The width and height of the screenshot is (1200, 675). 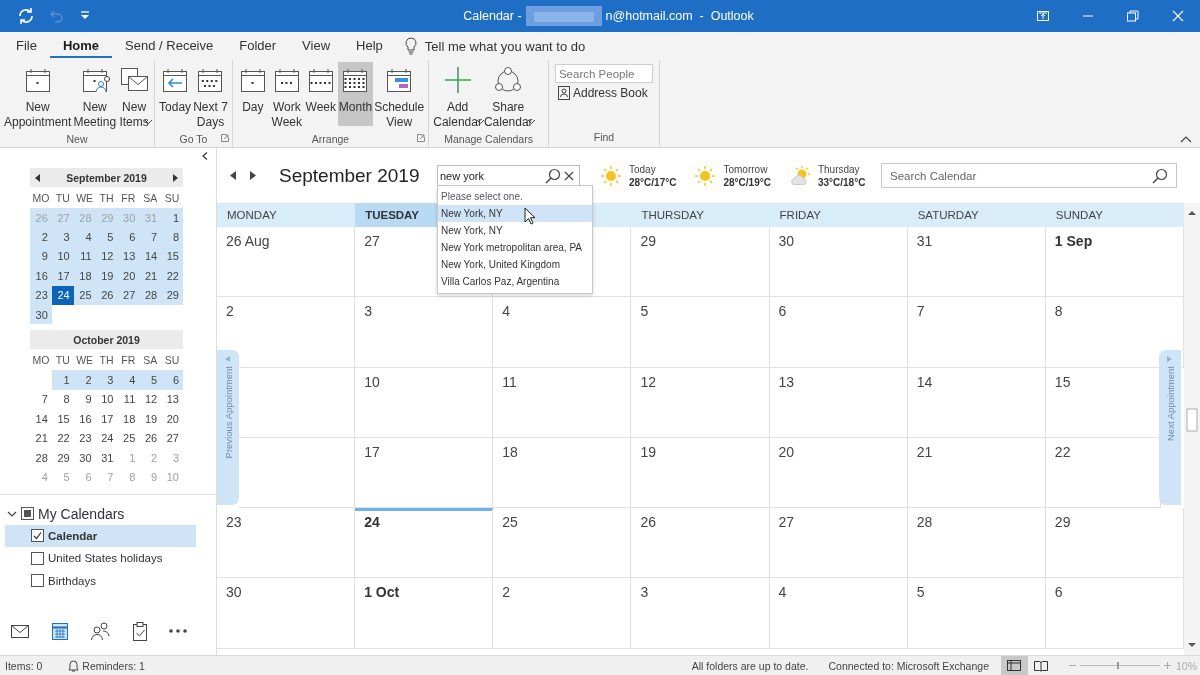 I want to click on forecast-day: Today, so click(x=653, y=169).